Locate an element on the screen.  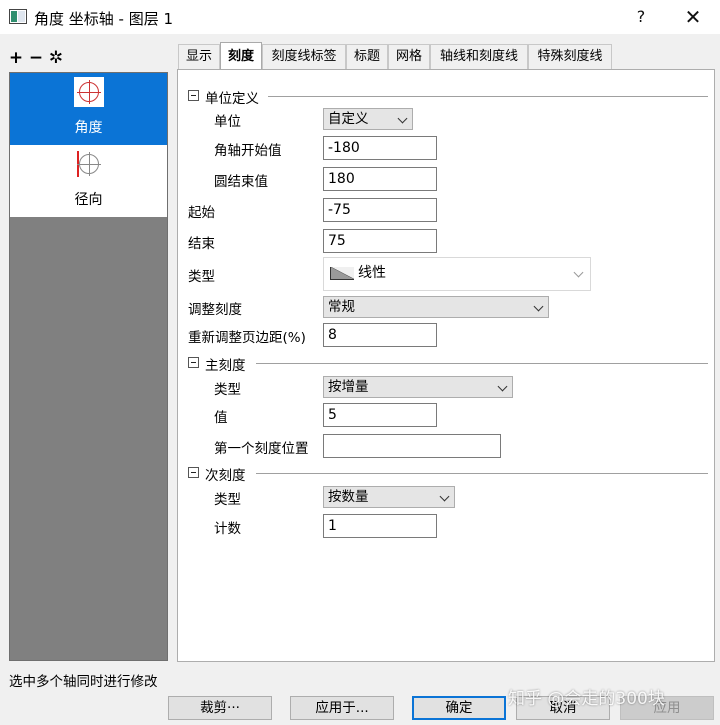
margin-label: 重新调整页边距(%) is located at coordinates (247, 338).